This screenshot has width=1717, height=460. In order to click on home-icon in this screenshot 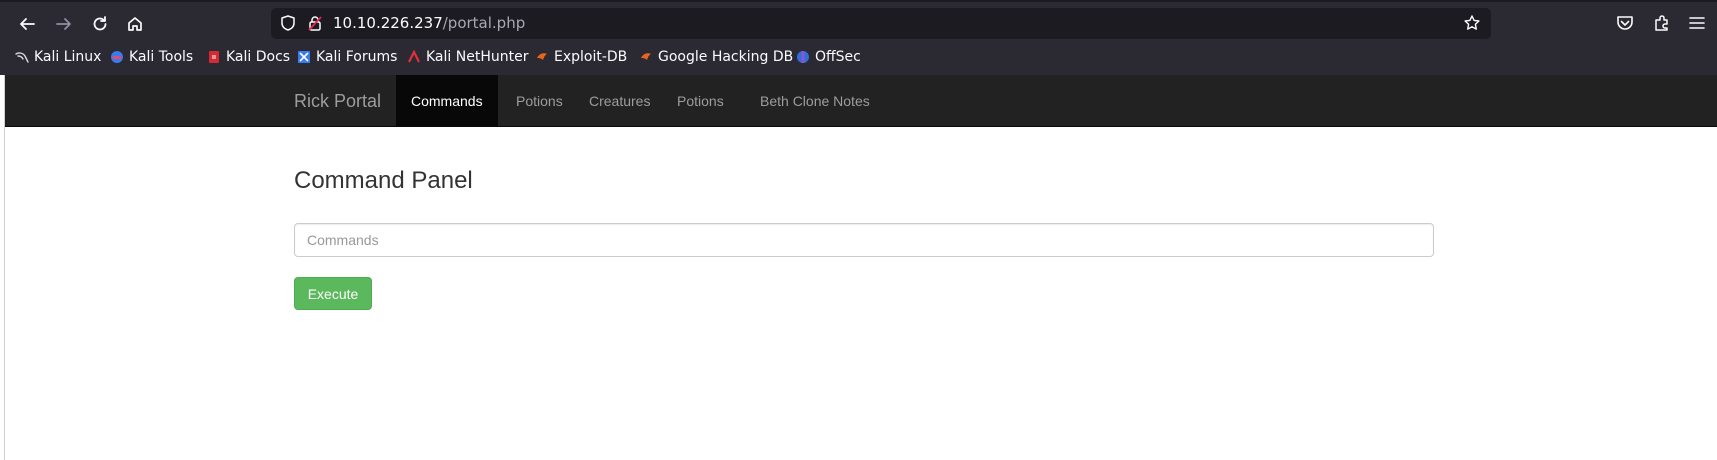, I will do `click(135, 24)`.